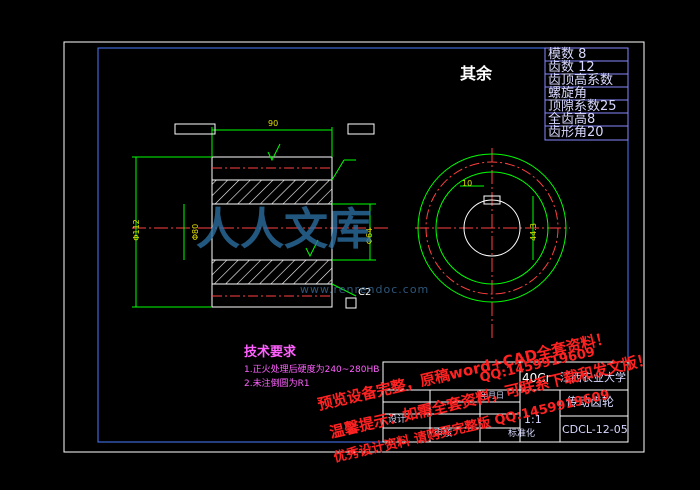 The image size is (700, 490). I want to click on dim-keyway-width: 10, so click(467, 183).